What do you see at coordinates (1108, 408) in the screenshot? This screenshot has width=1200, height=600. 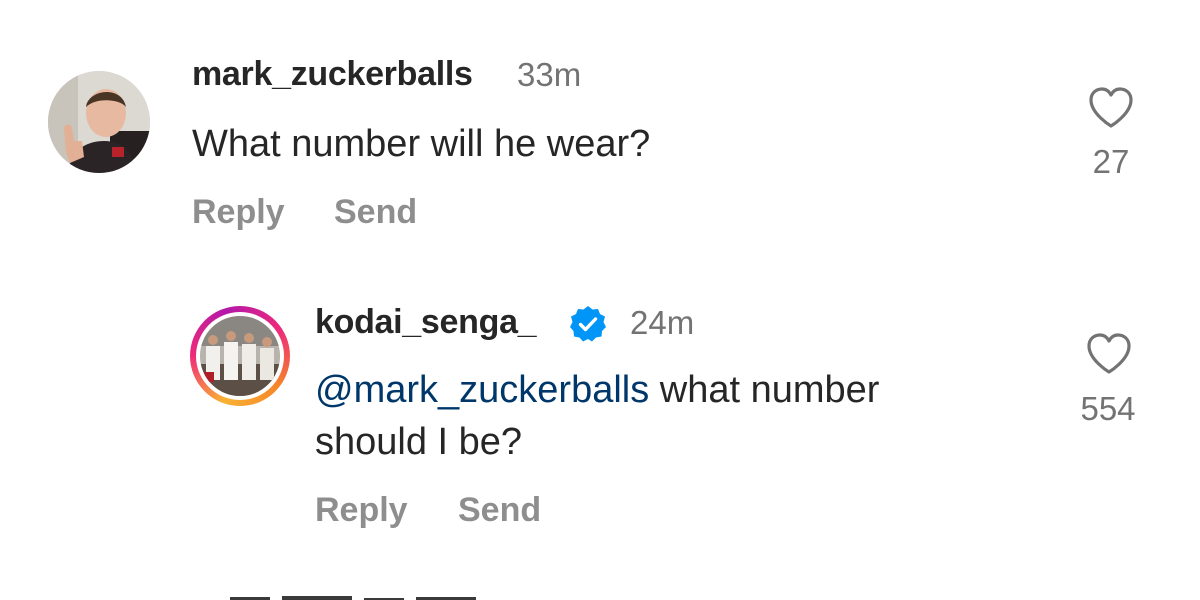 I see `like-count: 554` at bounding box center [1108, 408].